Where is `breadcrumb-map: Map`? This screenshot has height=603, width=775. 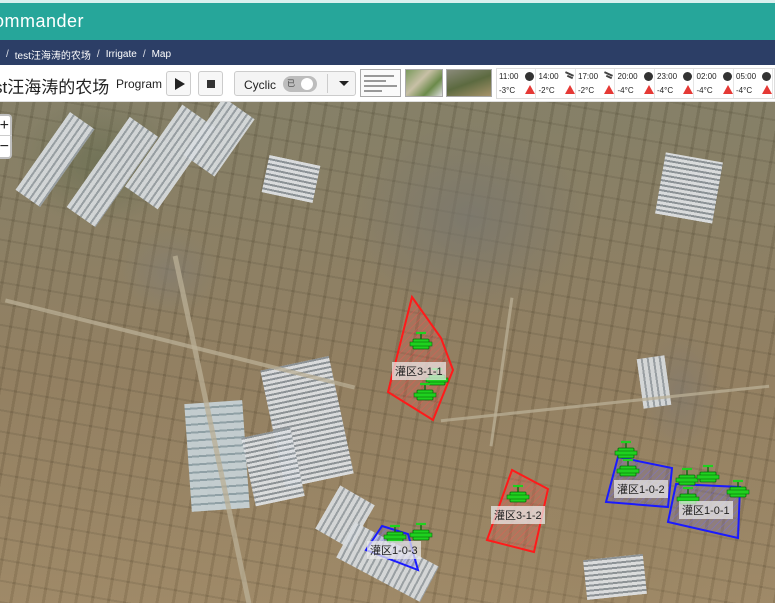 breadcrumb-map: Map is located at coordinates (161, 54).